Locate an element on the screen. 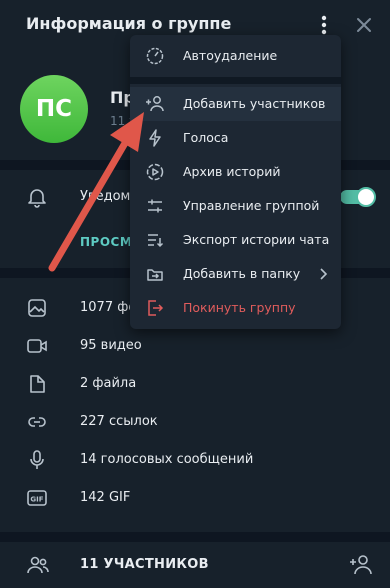  menu-item-add-members: Добавить участников is located at coordinates (235, 104).